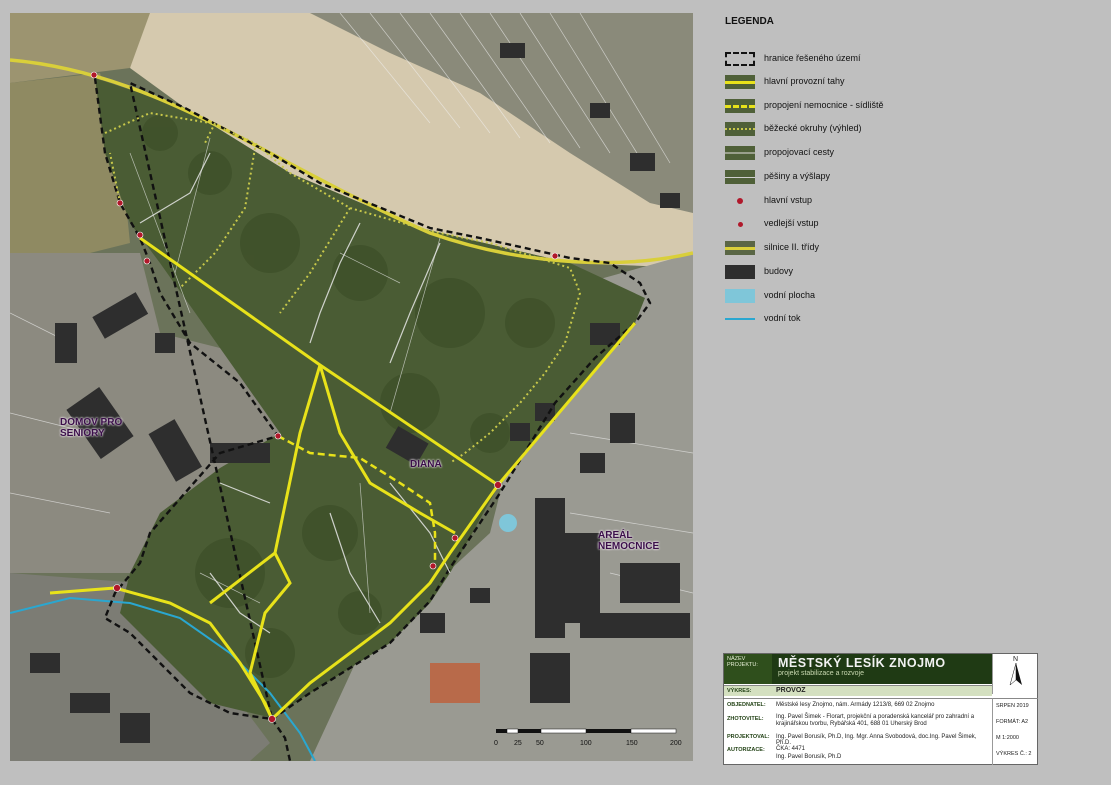 This screenshot has width=1111, height=785. Describe the element at coordinates (632, 743) in the screenshot. I see `scale-tick: 150` at that location.